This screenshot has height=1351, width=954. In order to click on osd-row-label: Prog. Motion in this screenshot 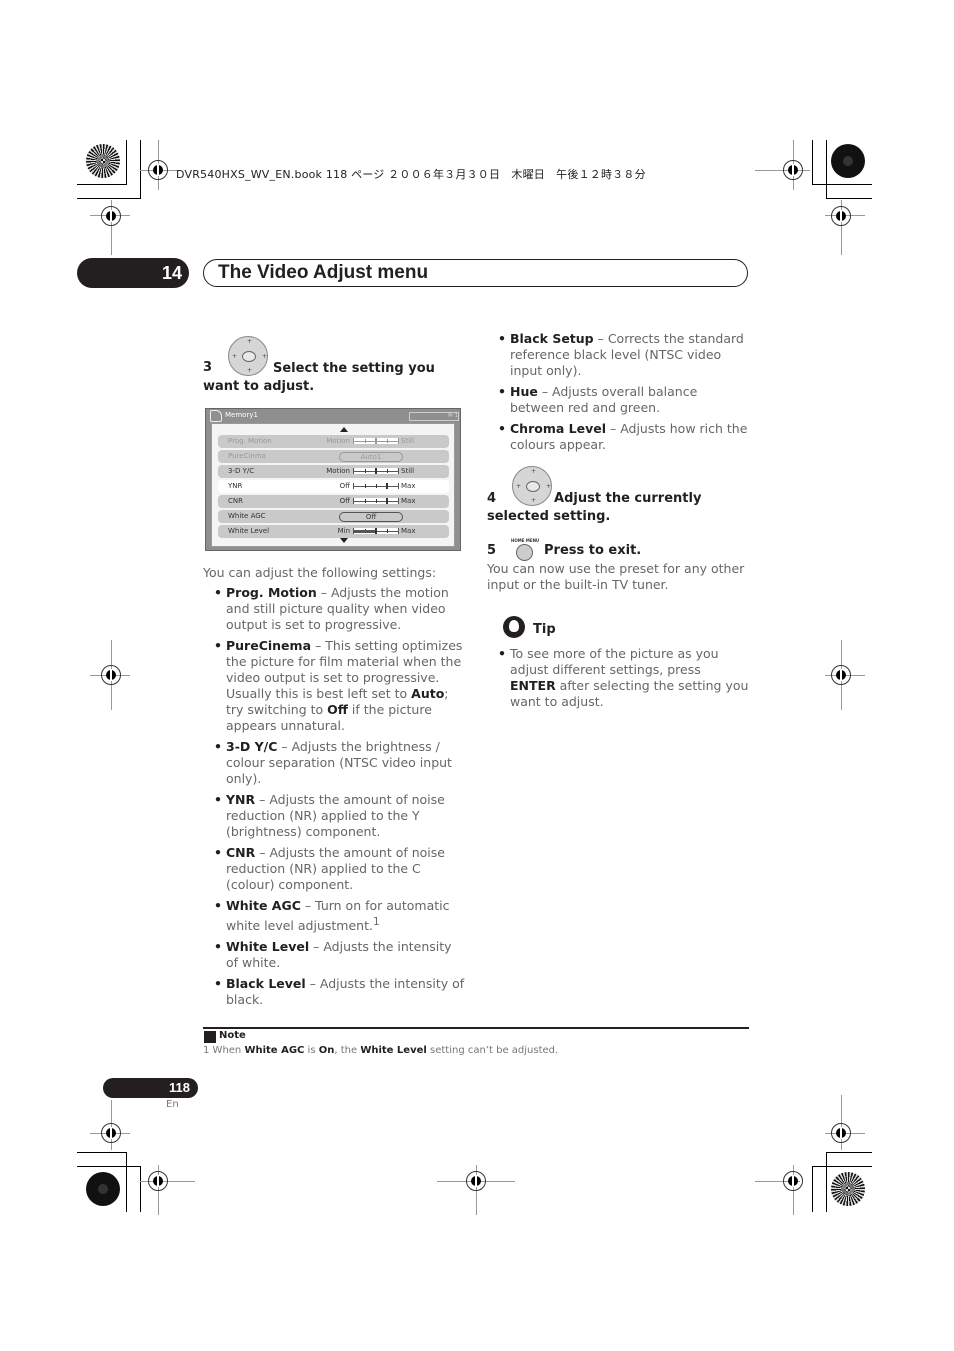, I will do `click(250, 441)`.